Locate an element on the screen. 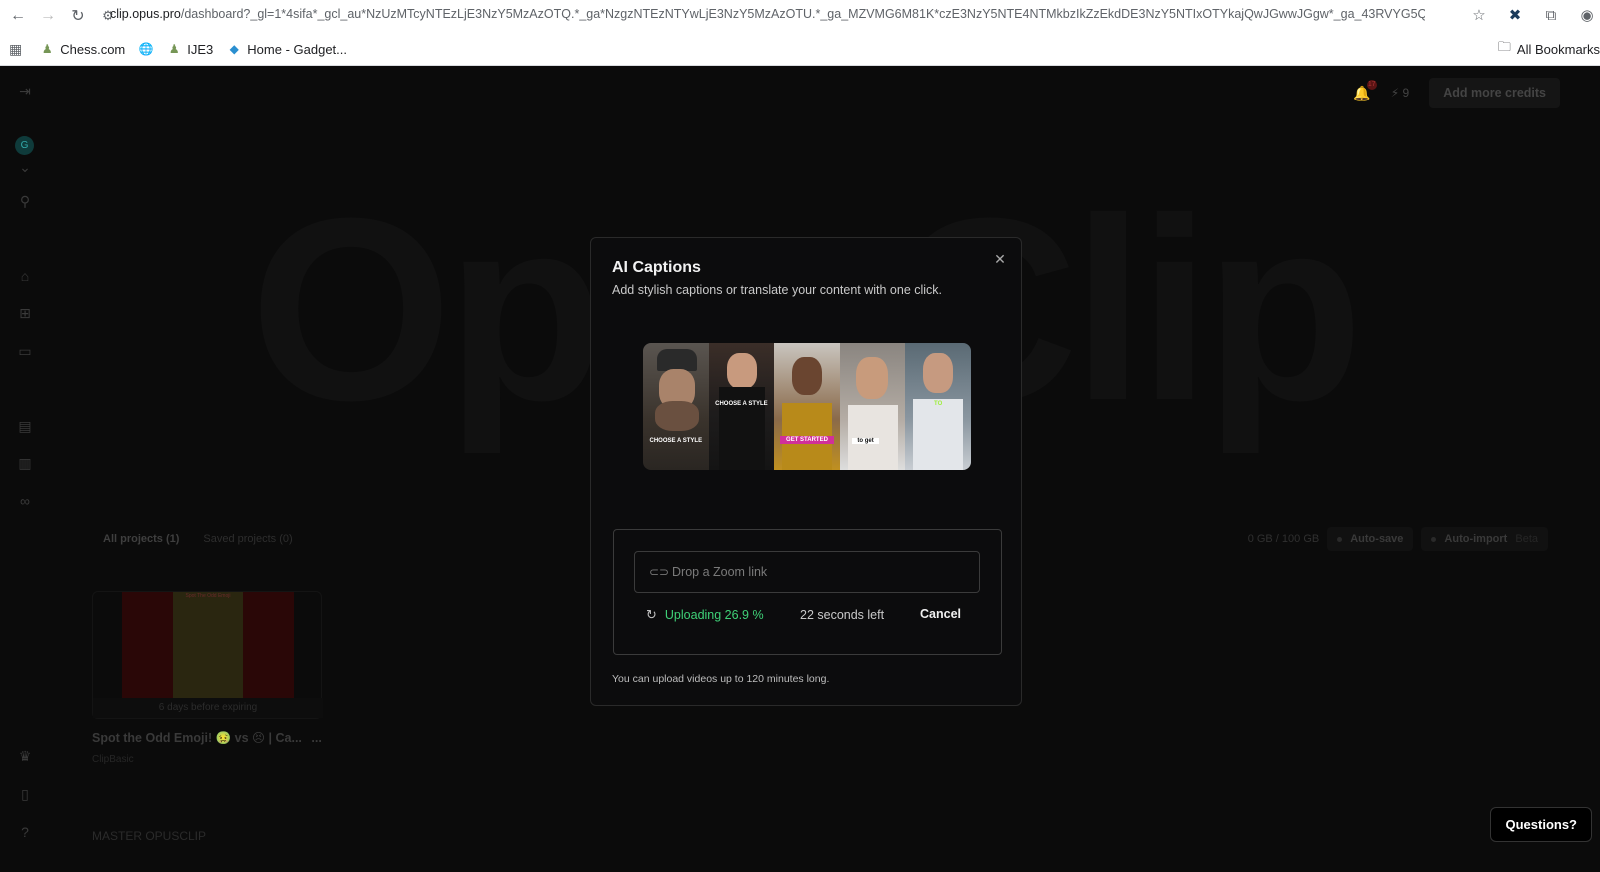  profile-icon: ◉ is located at coordinates (1587, 15).